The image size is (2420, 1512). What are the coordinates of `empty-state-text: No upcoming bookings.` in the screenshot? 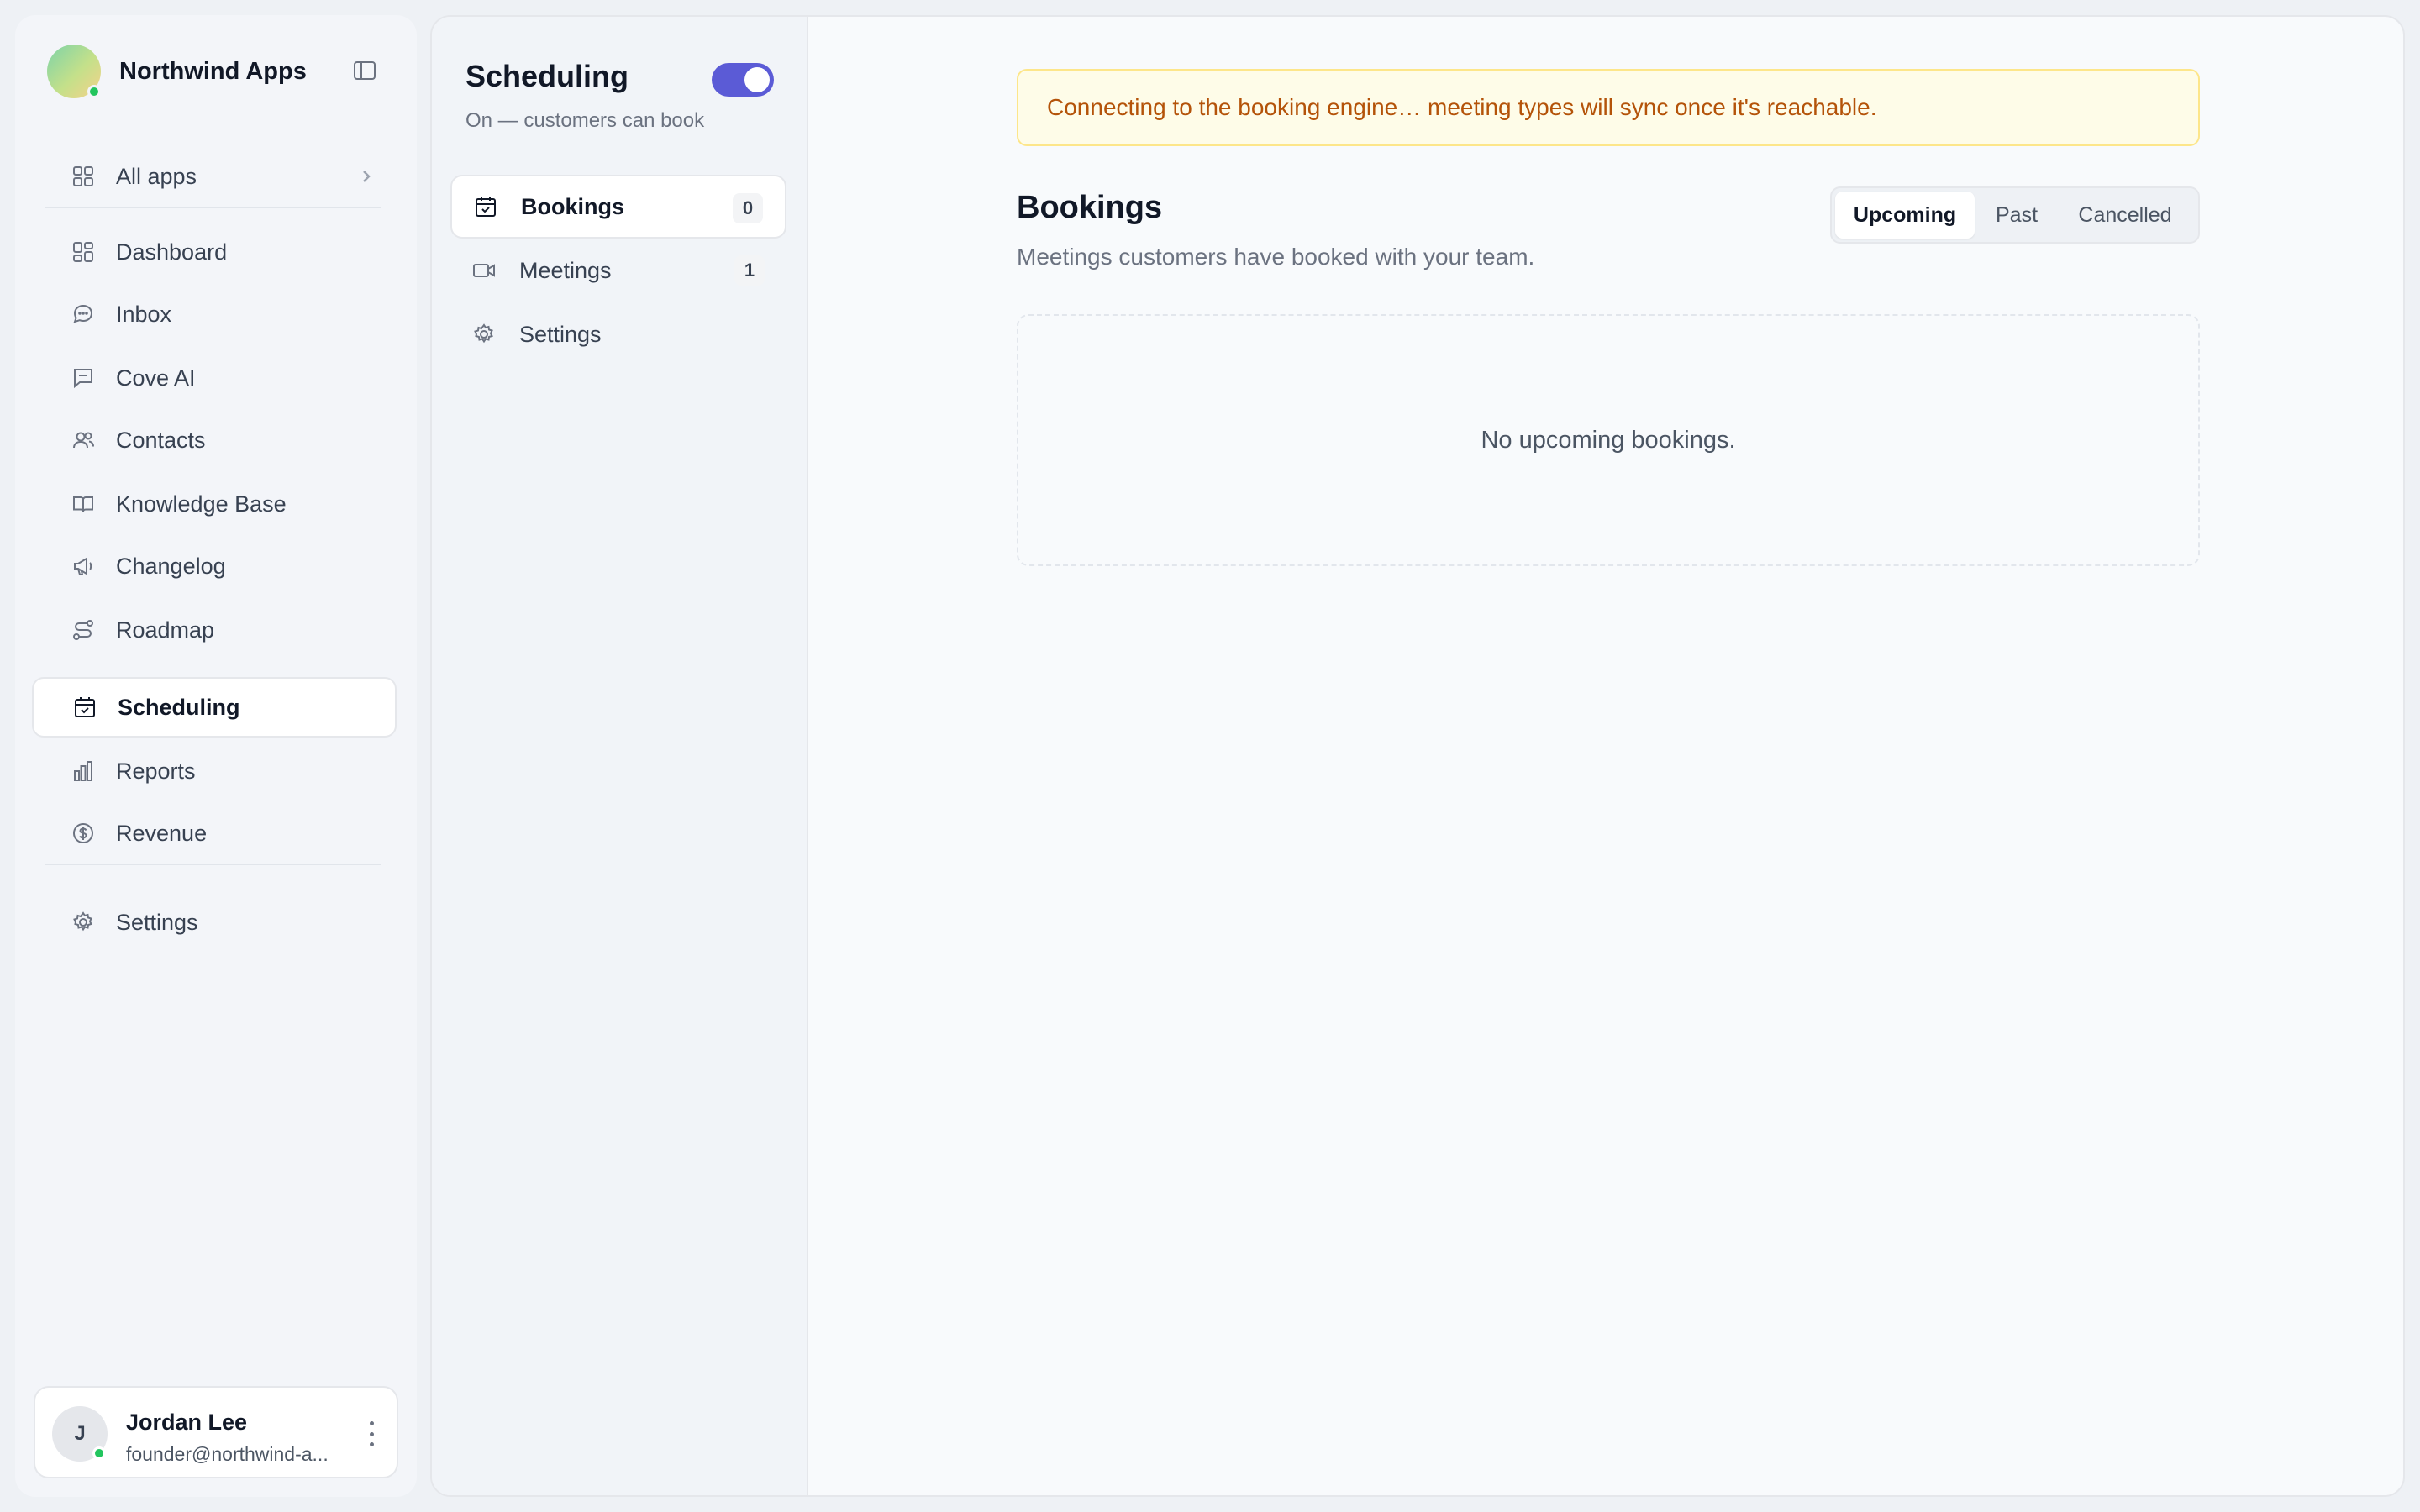 It's located at (1608, 440).